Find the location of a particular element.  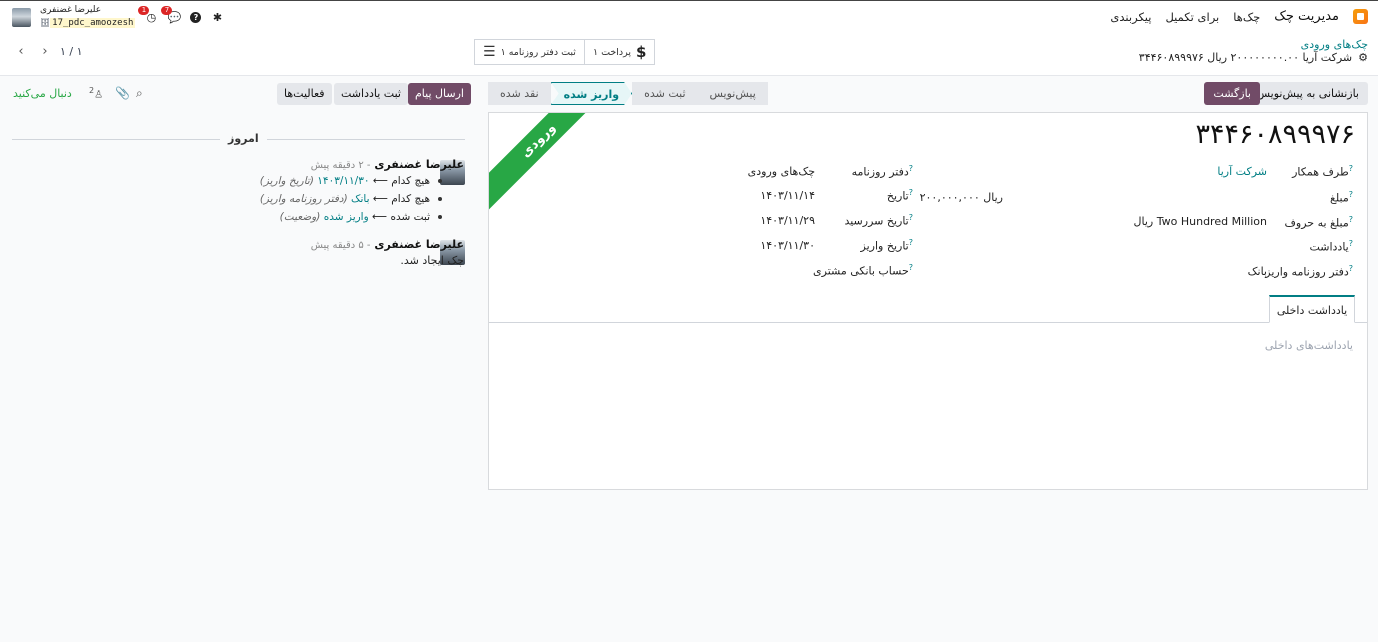

deposit-date-label: تاریخ واریز? is located at coordinates (886, 245).